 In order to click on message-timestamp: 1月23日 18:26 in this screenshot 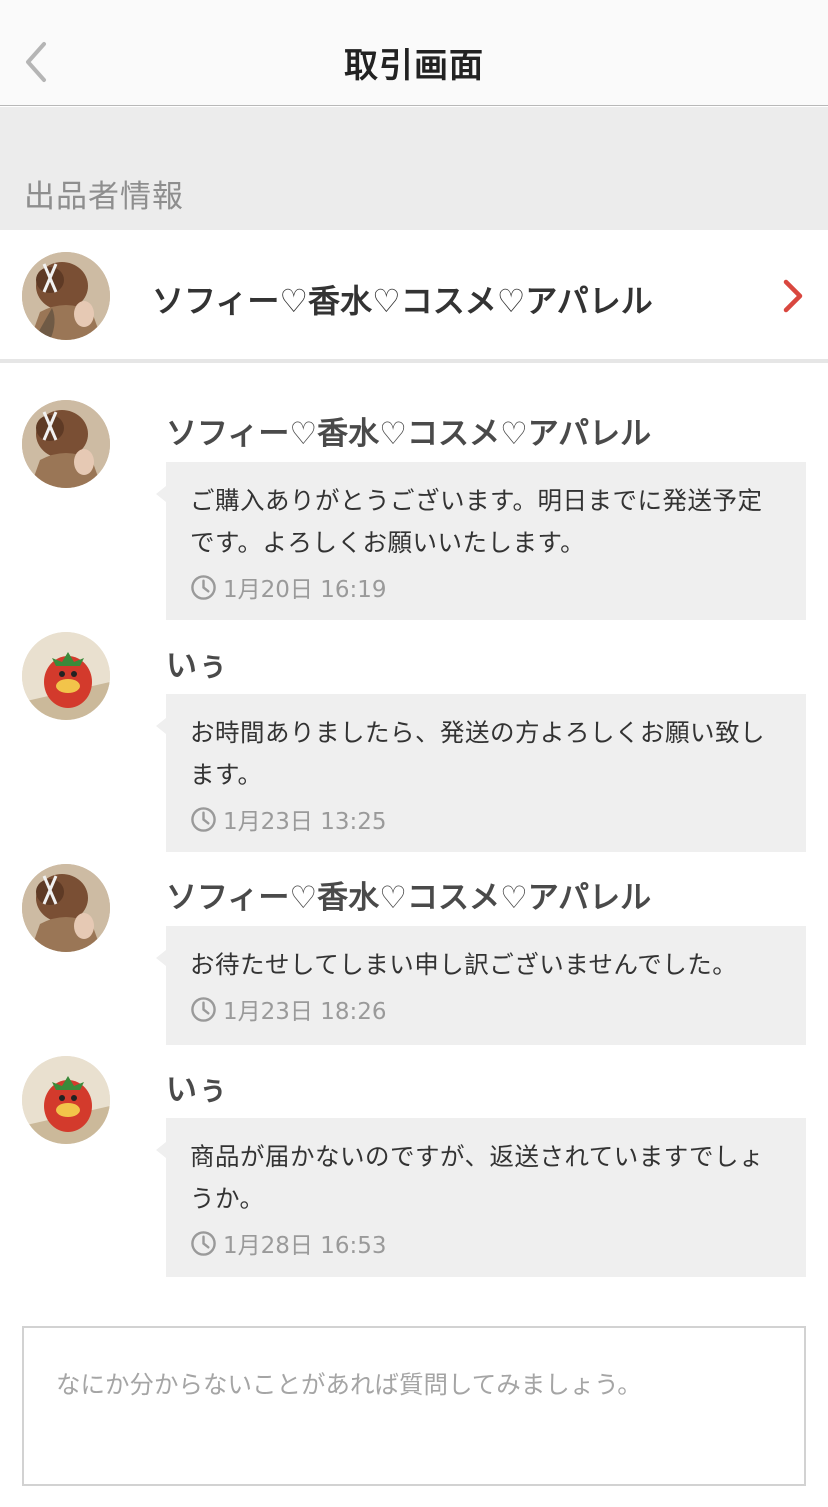, I will do `click(486, 1009)`.